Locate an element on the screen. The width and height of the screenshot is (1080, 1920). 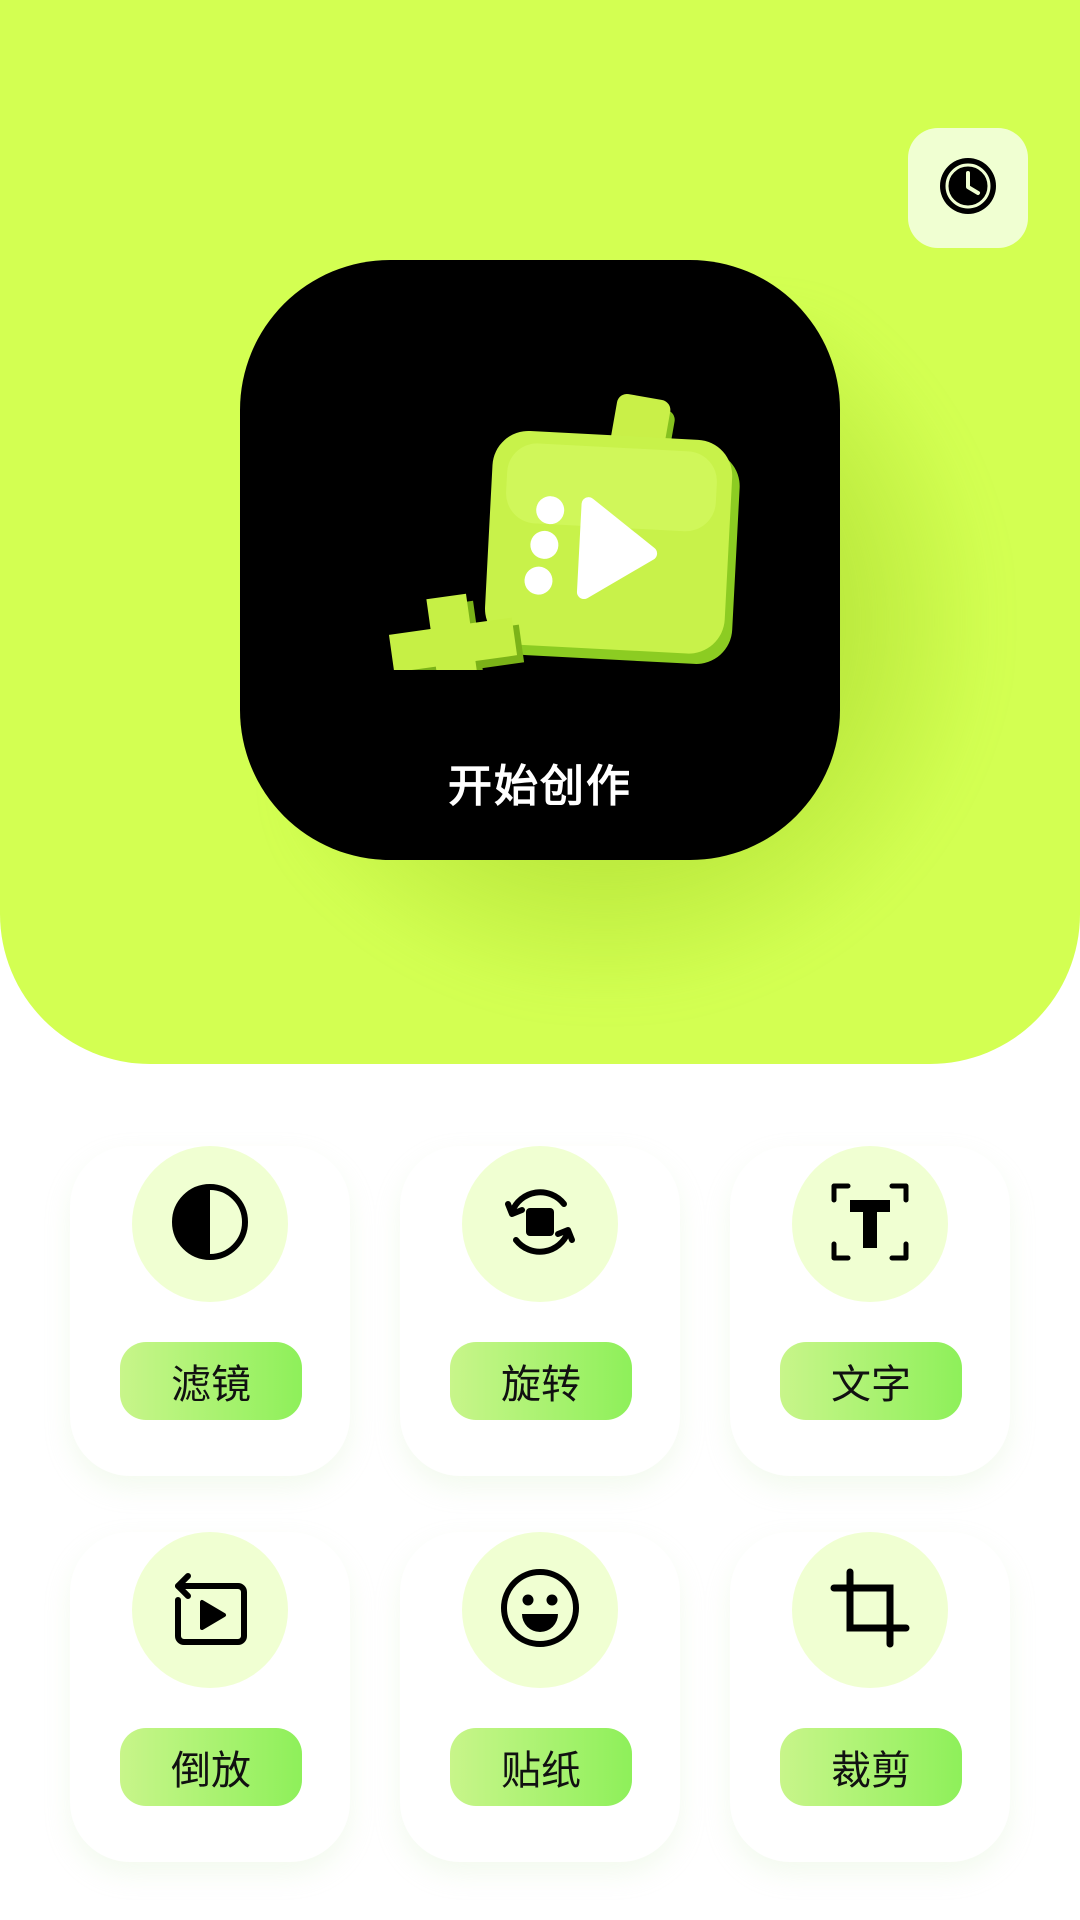
filter-icon-circle is located at coordinates (210, 1224).